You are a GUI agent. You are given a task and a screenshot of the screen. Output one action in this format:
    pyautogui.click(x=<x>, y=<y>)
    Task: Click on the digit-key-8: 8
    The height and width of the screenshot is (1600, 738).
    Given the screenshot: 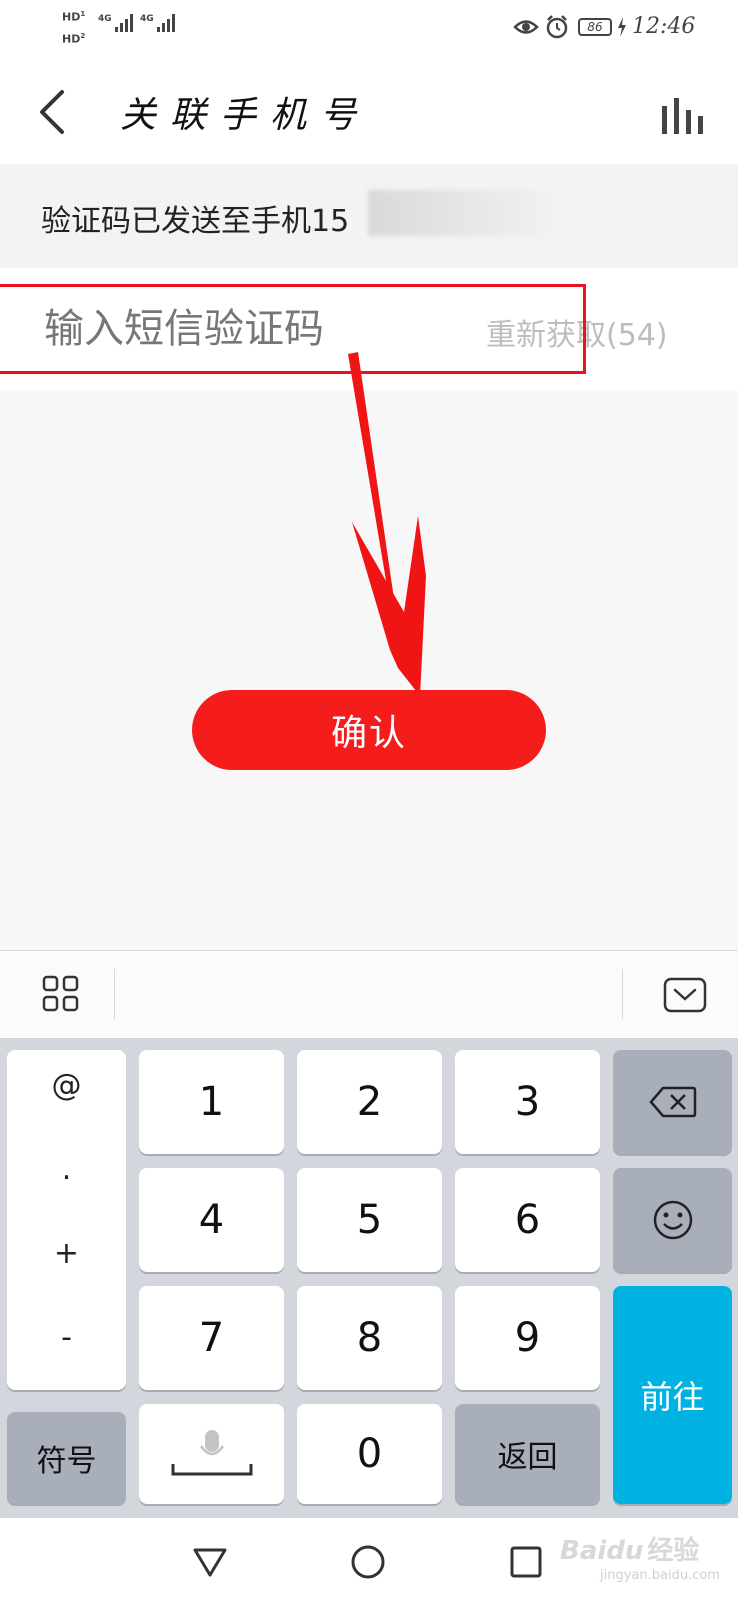 What is the action you would take?
    pyautogui.click(x=369, y=1338)
    